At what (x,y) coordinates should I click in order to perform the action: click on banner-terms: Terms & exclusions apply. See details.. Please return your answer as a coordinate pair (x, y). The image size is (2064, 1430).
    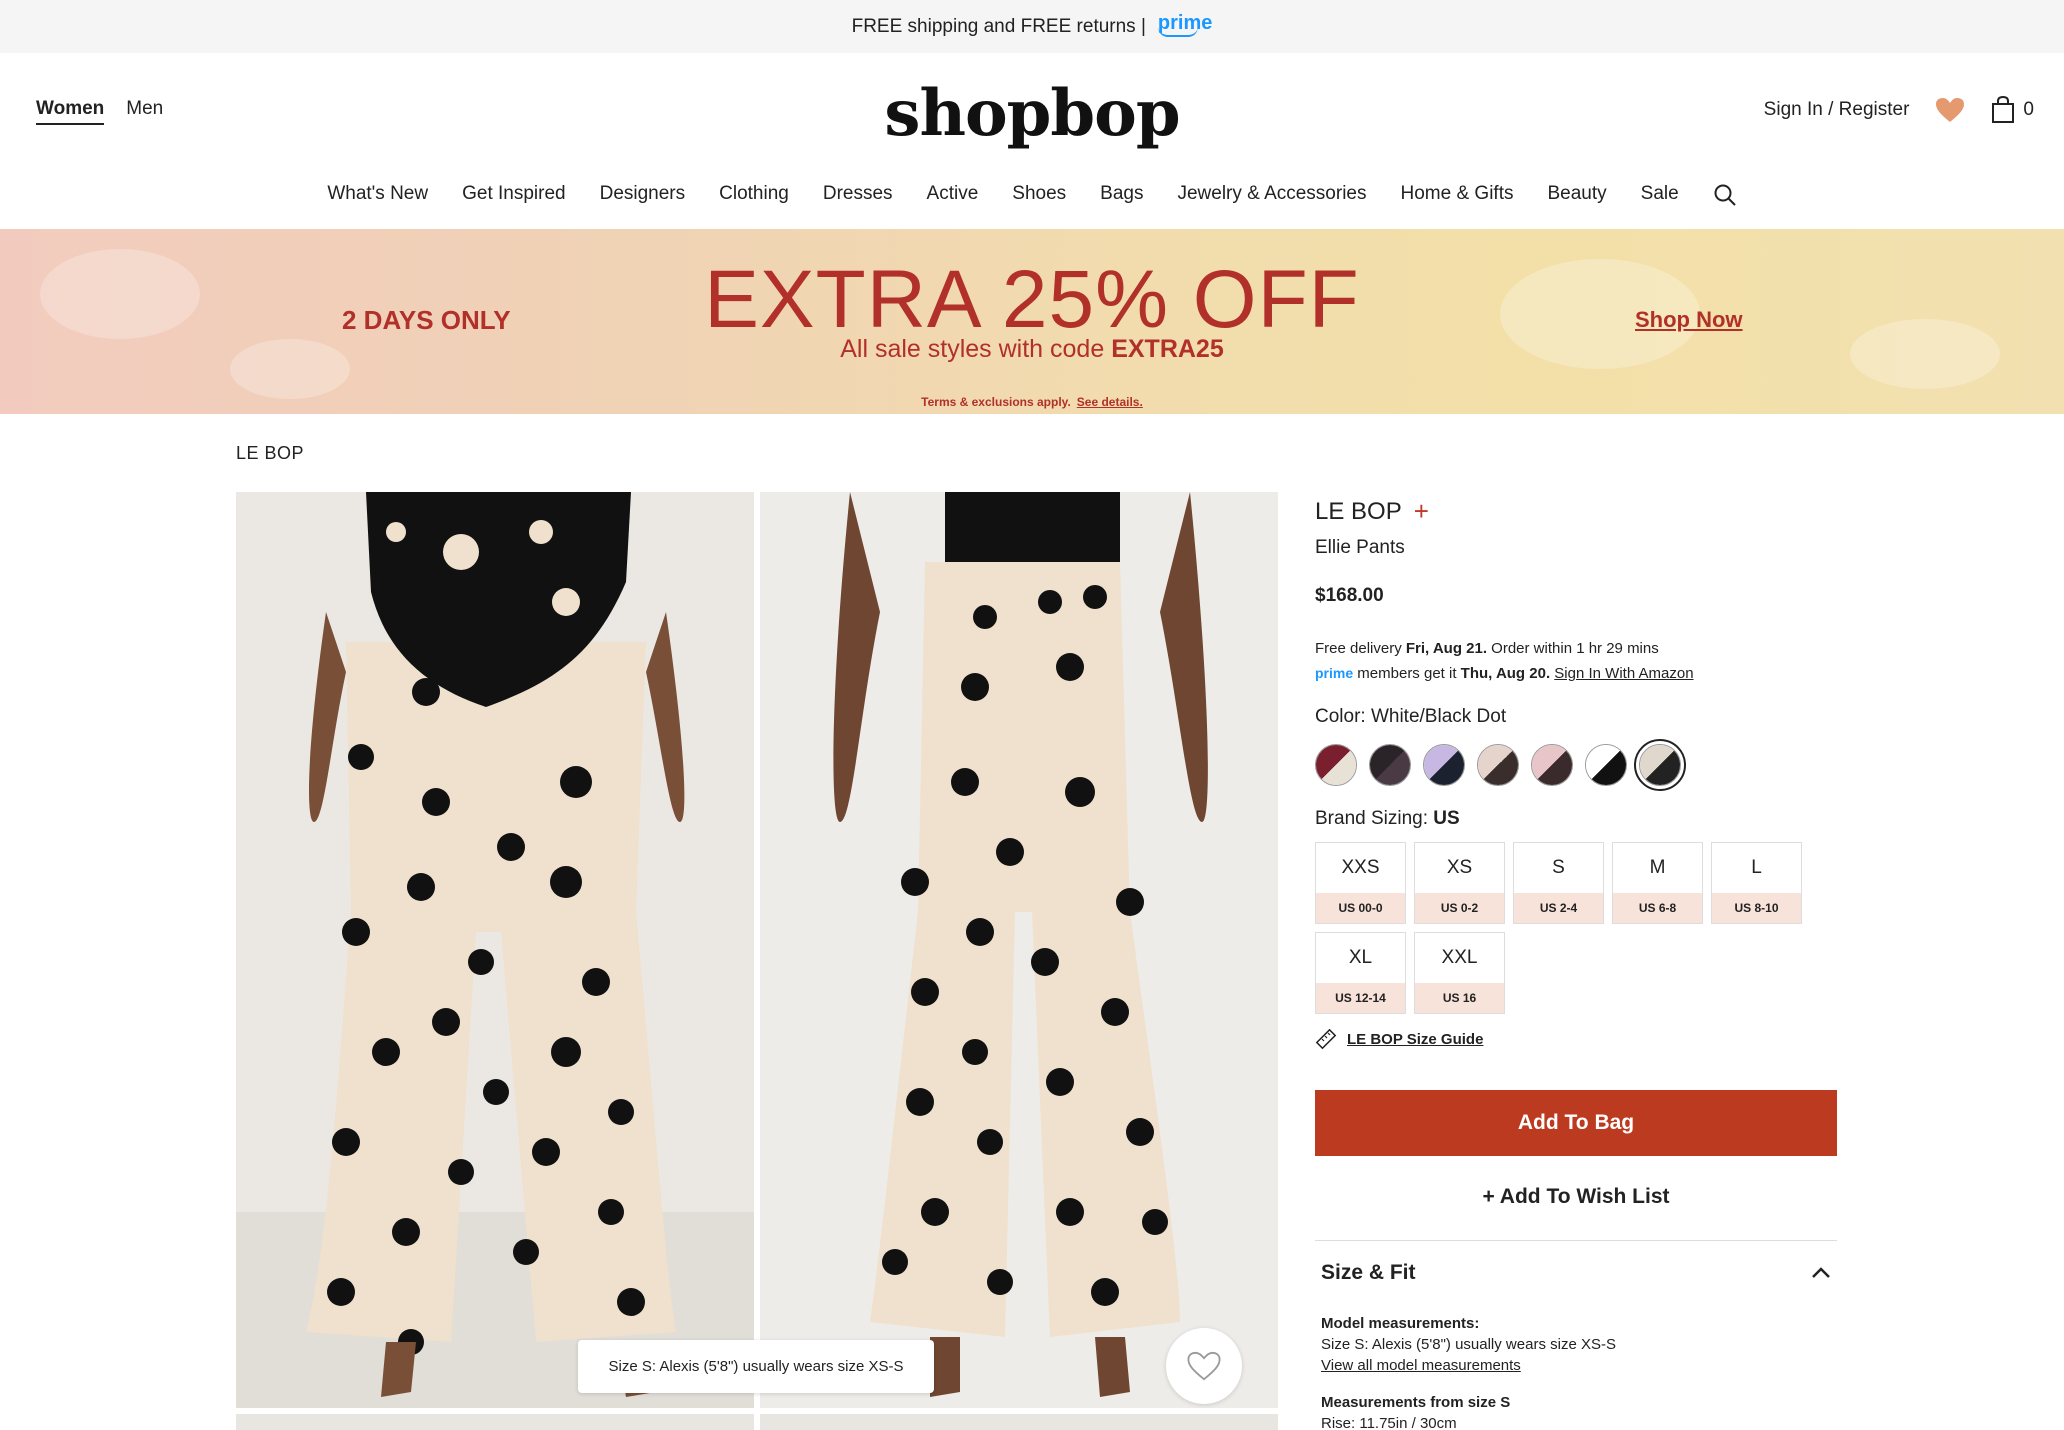
    Looking at the image, I should click on (1032, 402).